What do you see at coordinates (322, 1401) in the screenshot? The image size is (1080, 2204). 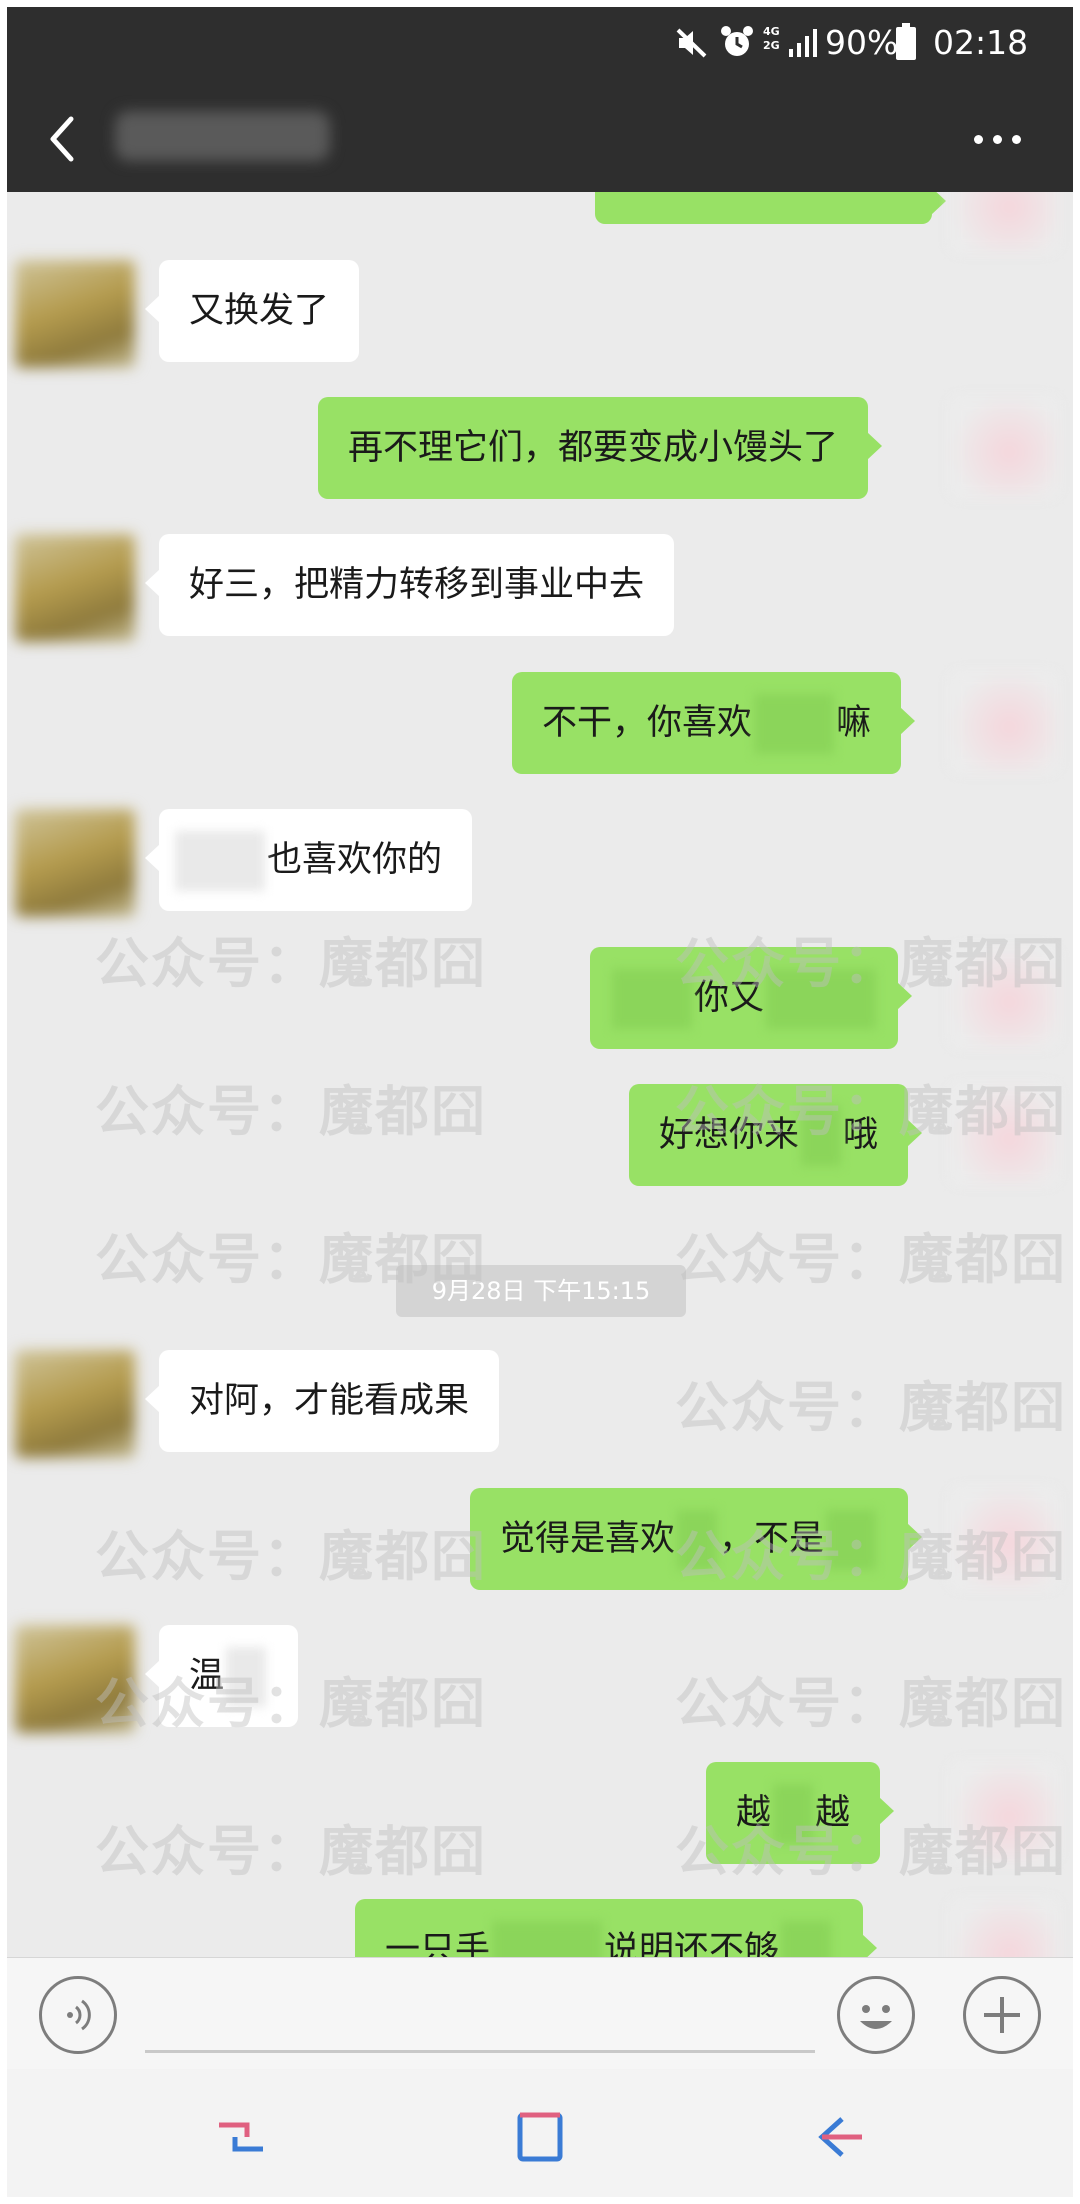 I see `message-bubble-in: 对阿，才能看成果` at bounding box center [322, 1401].